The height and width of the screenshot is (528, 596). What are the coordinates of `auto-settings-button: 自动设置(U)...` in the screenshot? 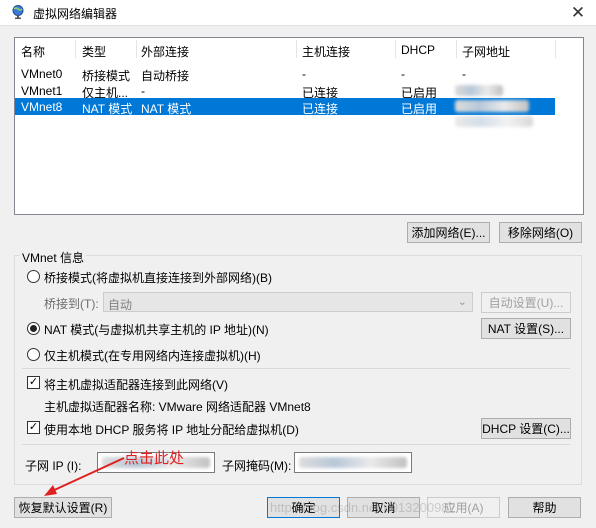 It's located at (526, 302).